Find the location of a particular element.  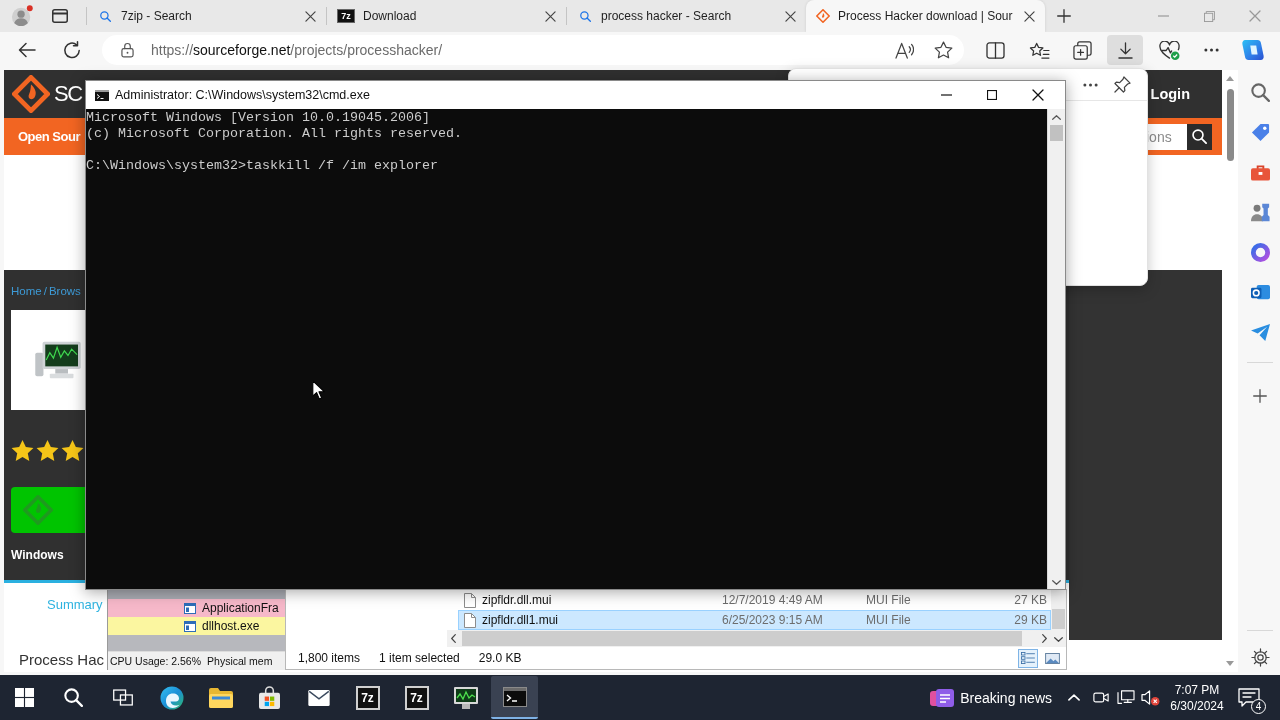

profile-icon is located at coordinates (22, 16).